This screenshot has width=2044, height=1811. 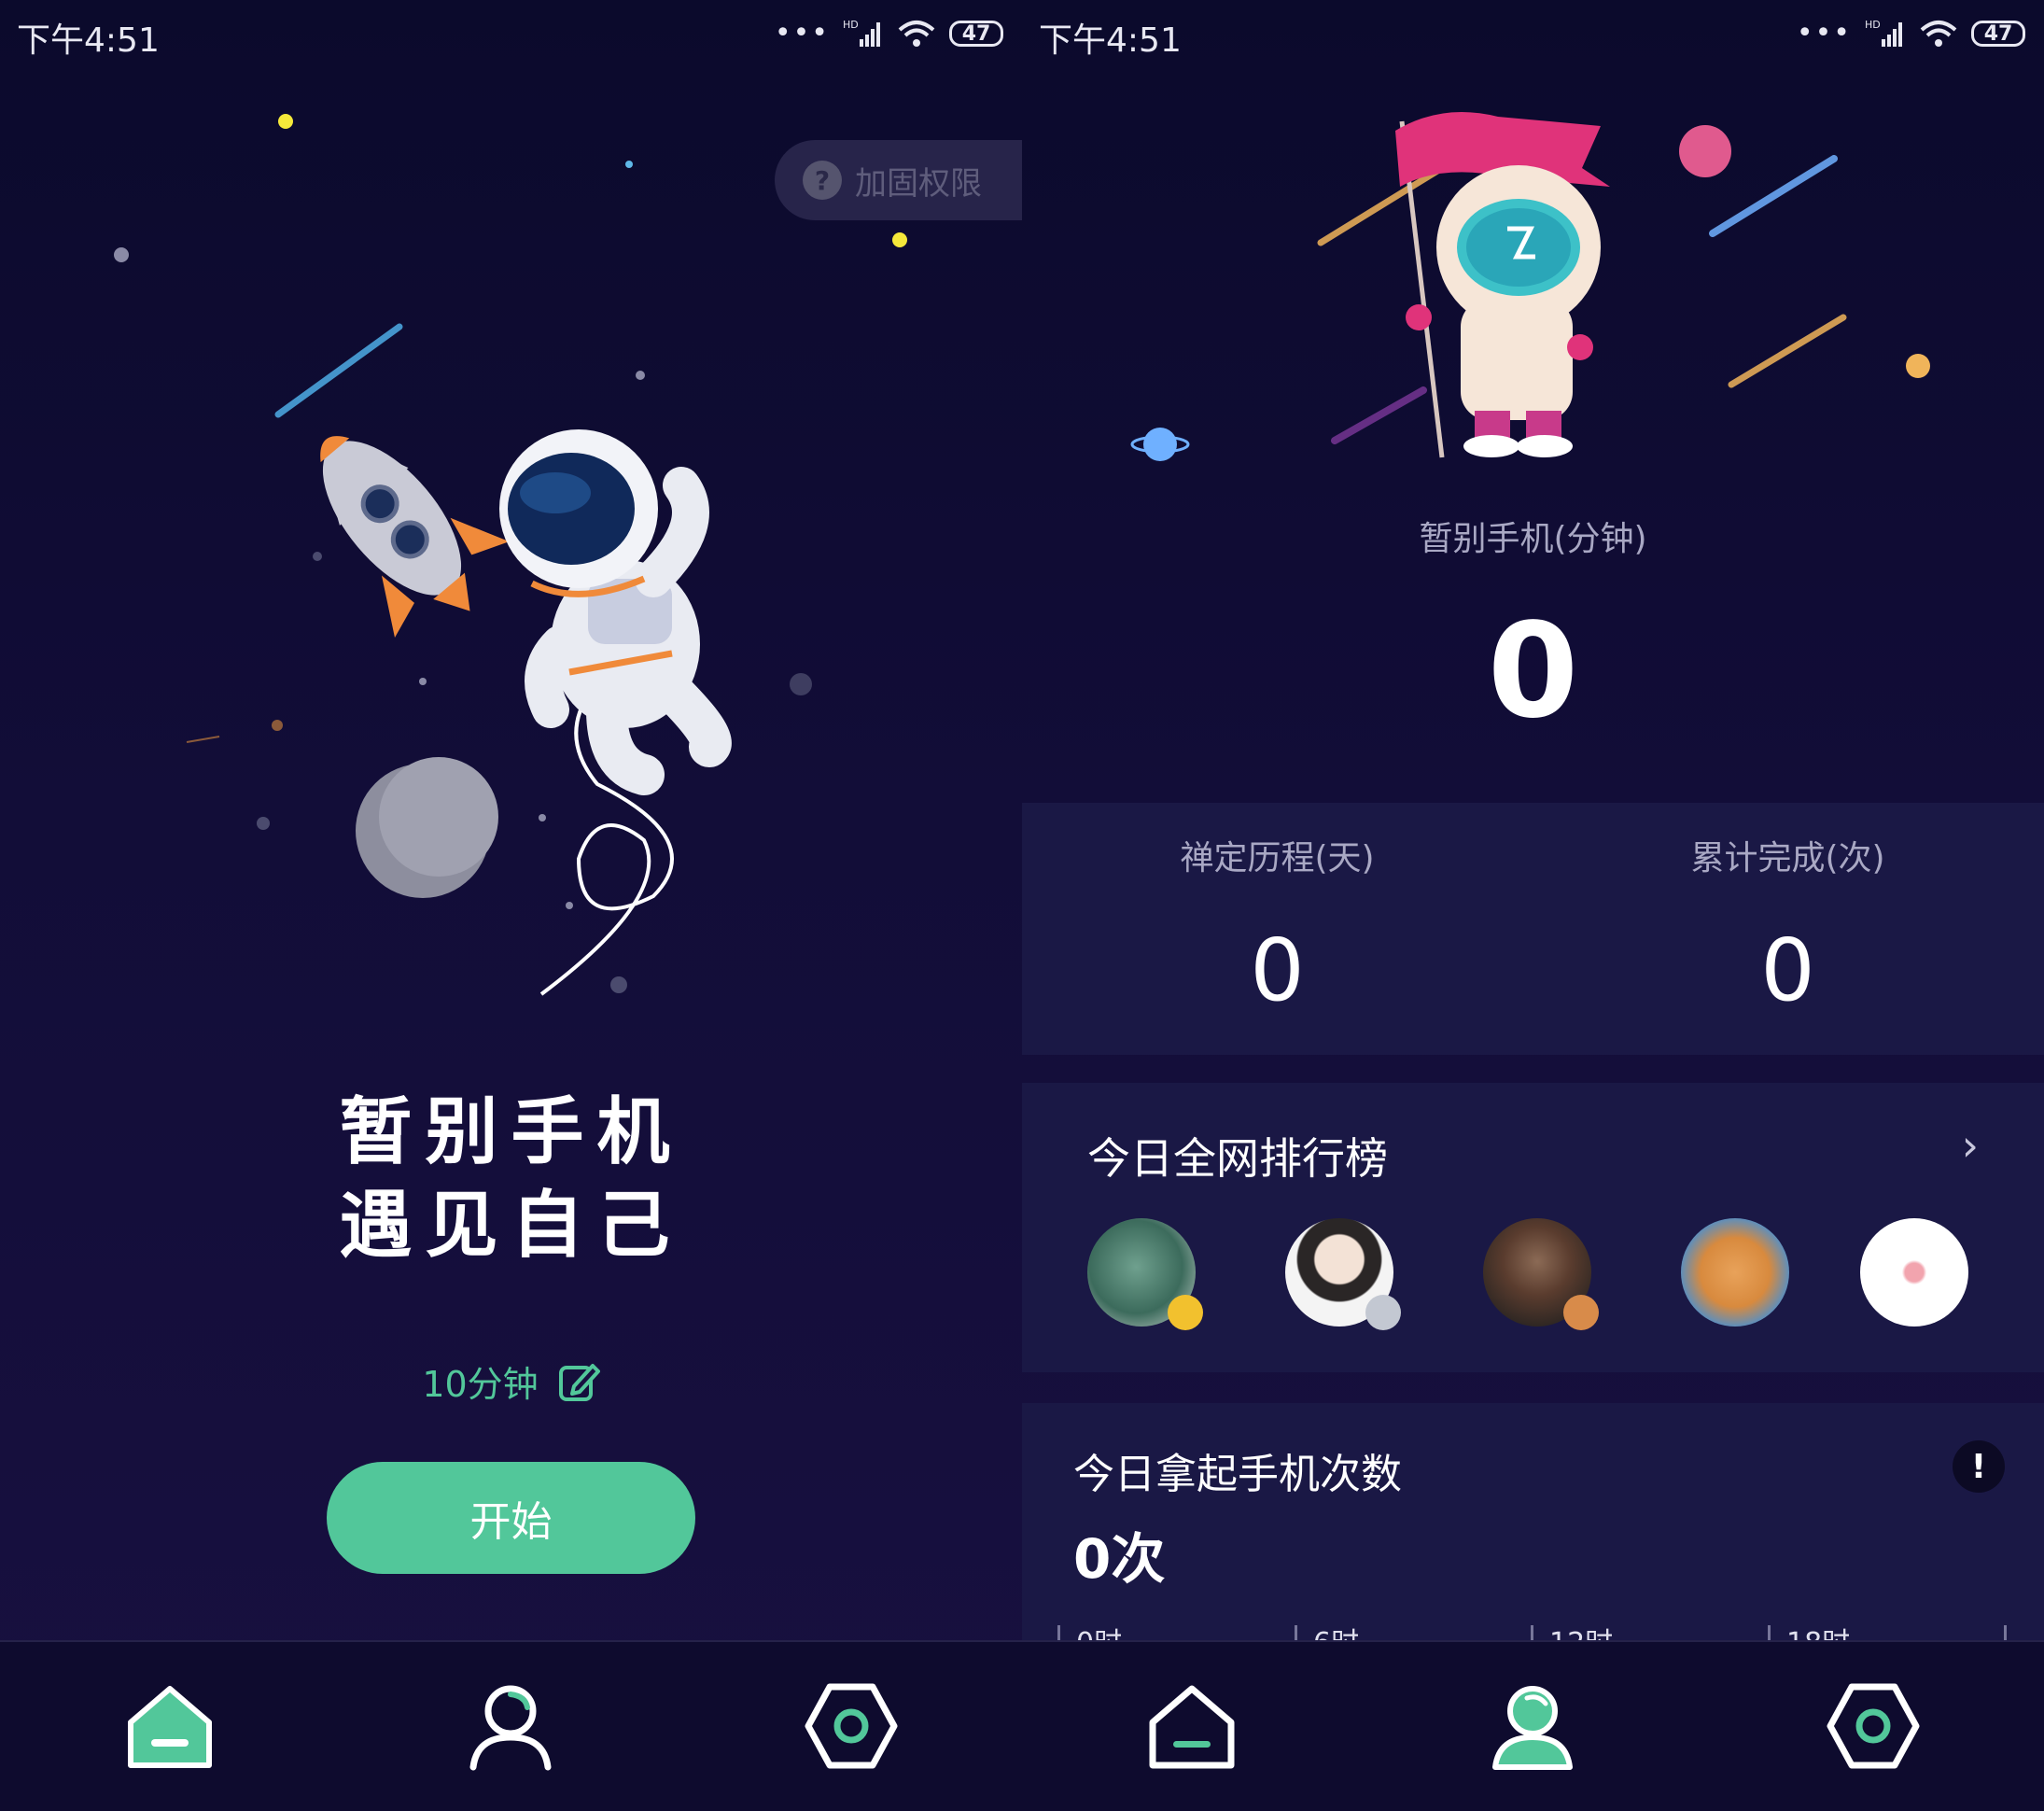 I want to click on stats-panel: 禅定历程(天) 0 累计完成(次) 0, so click(x=1533, y=929).